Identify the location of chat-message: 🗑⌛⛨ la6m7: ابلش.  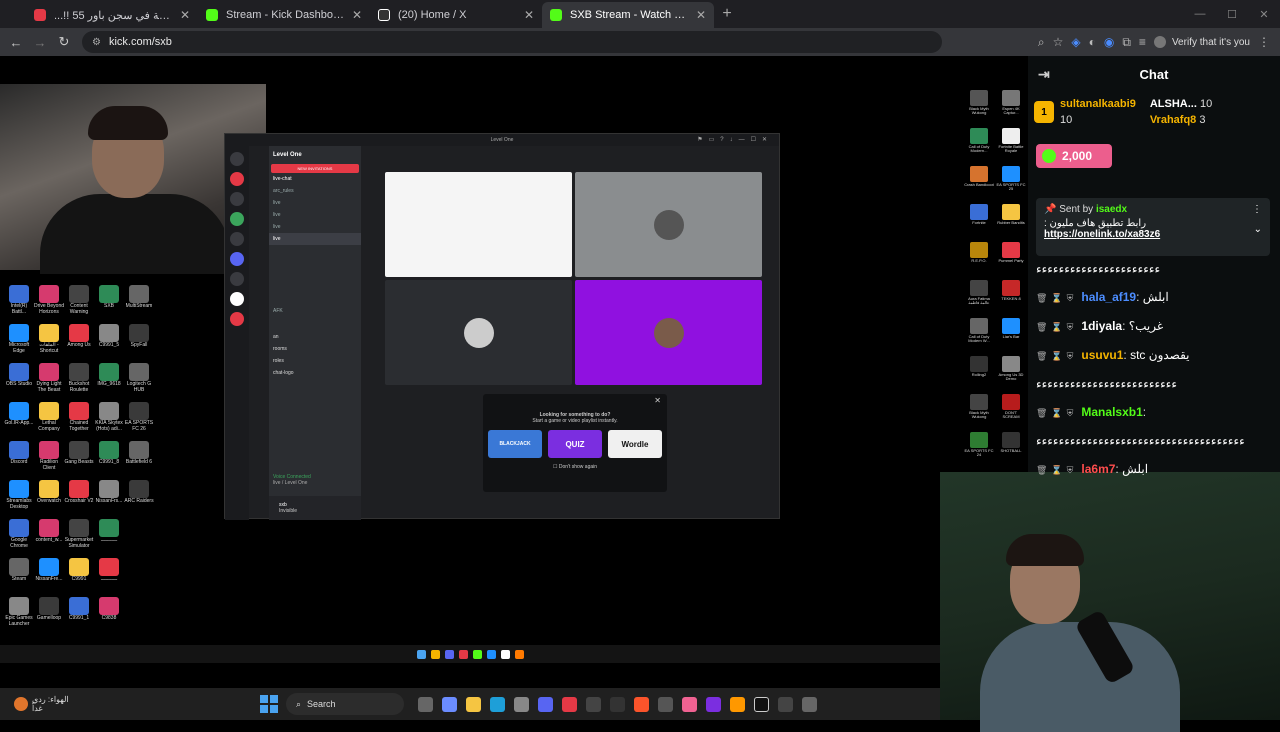
(1155, 469).